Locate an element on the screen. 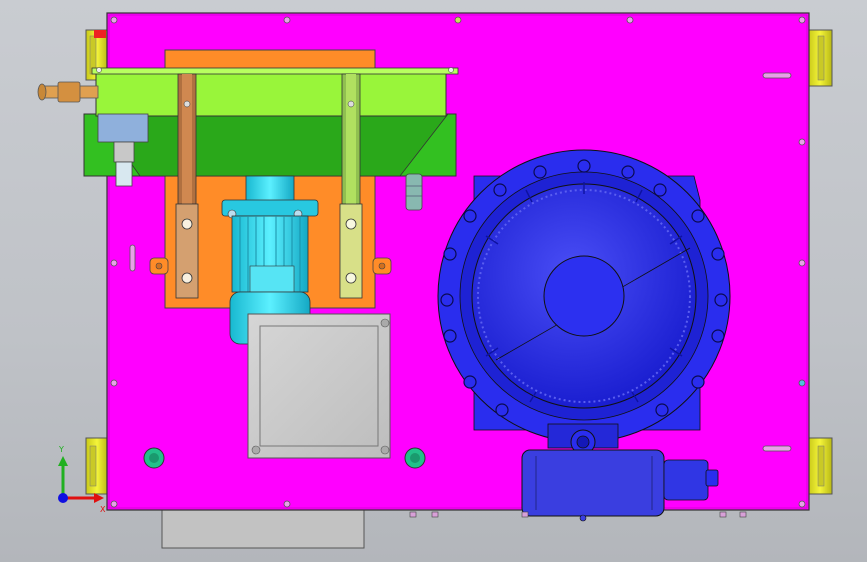  sensor-connector is located at coordinates (414, 192).